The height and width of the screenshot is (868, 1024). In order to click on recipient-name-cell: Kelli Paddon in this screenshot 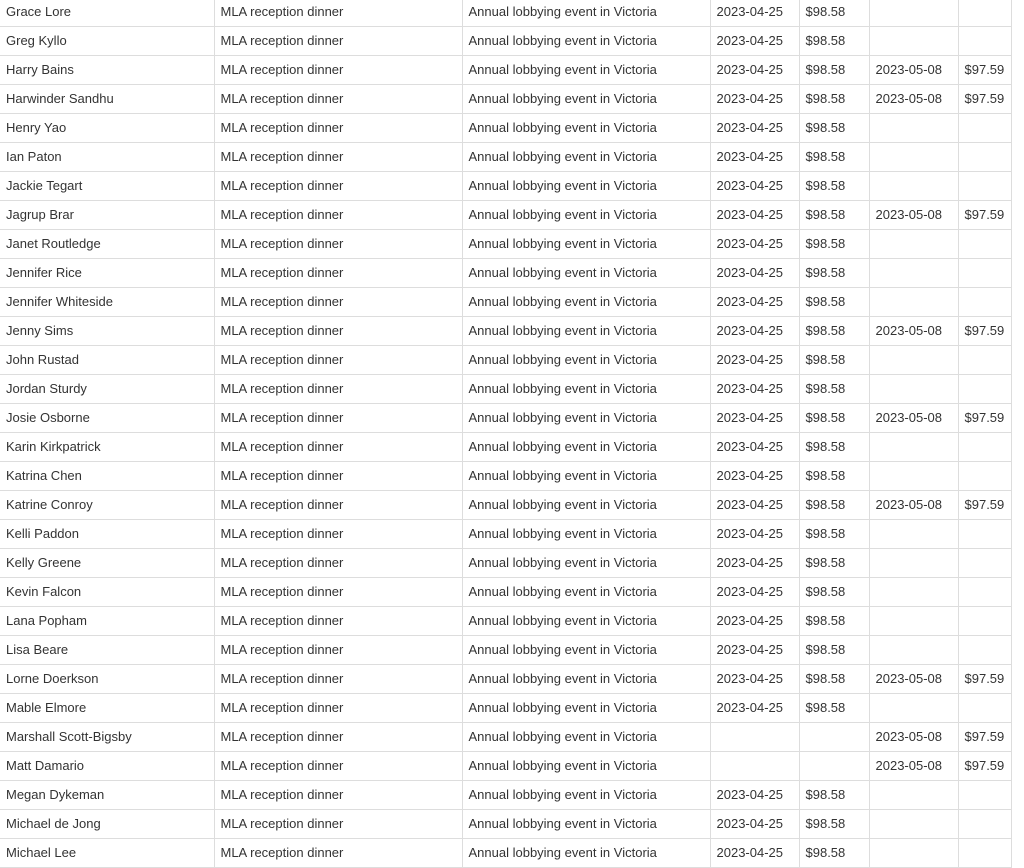, I will do `click(107, 534)`.